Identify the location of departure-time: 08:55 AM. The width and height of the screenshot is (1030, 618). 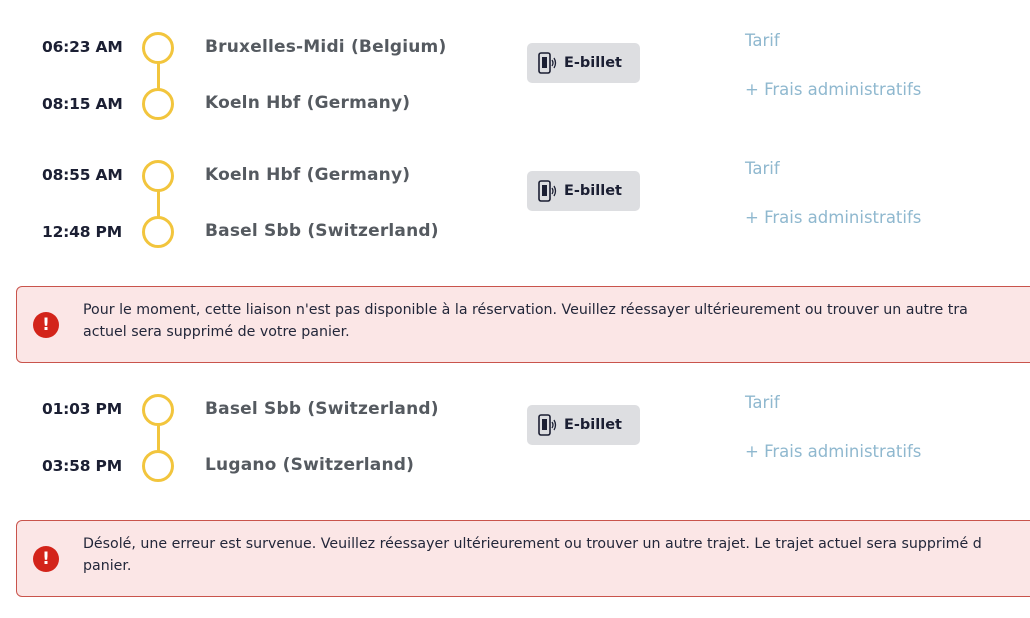
(82, 175).